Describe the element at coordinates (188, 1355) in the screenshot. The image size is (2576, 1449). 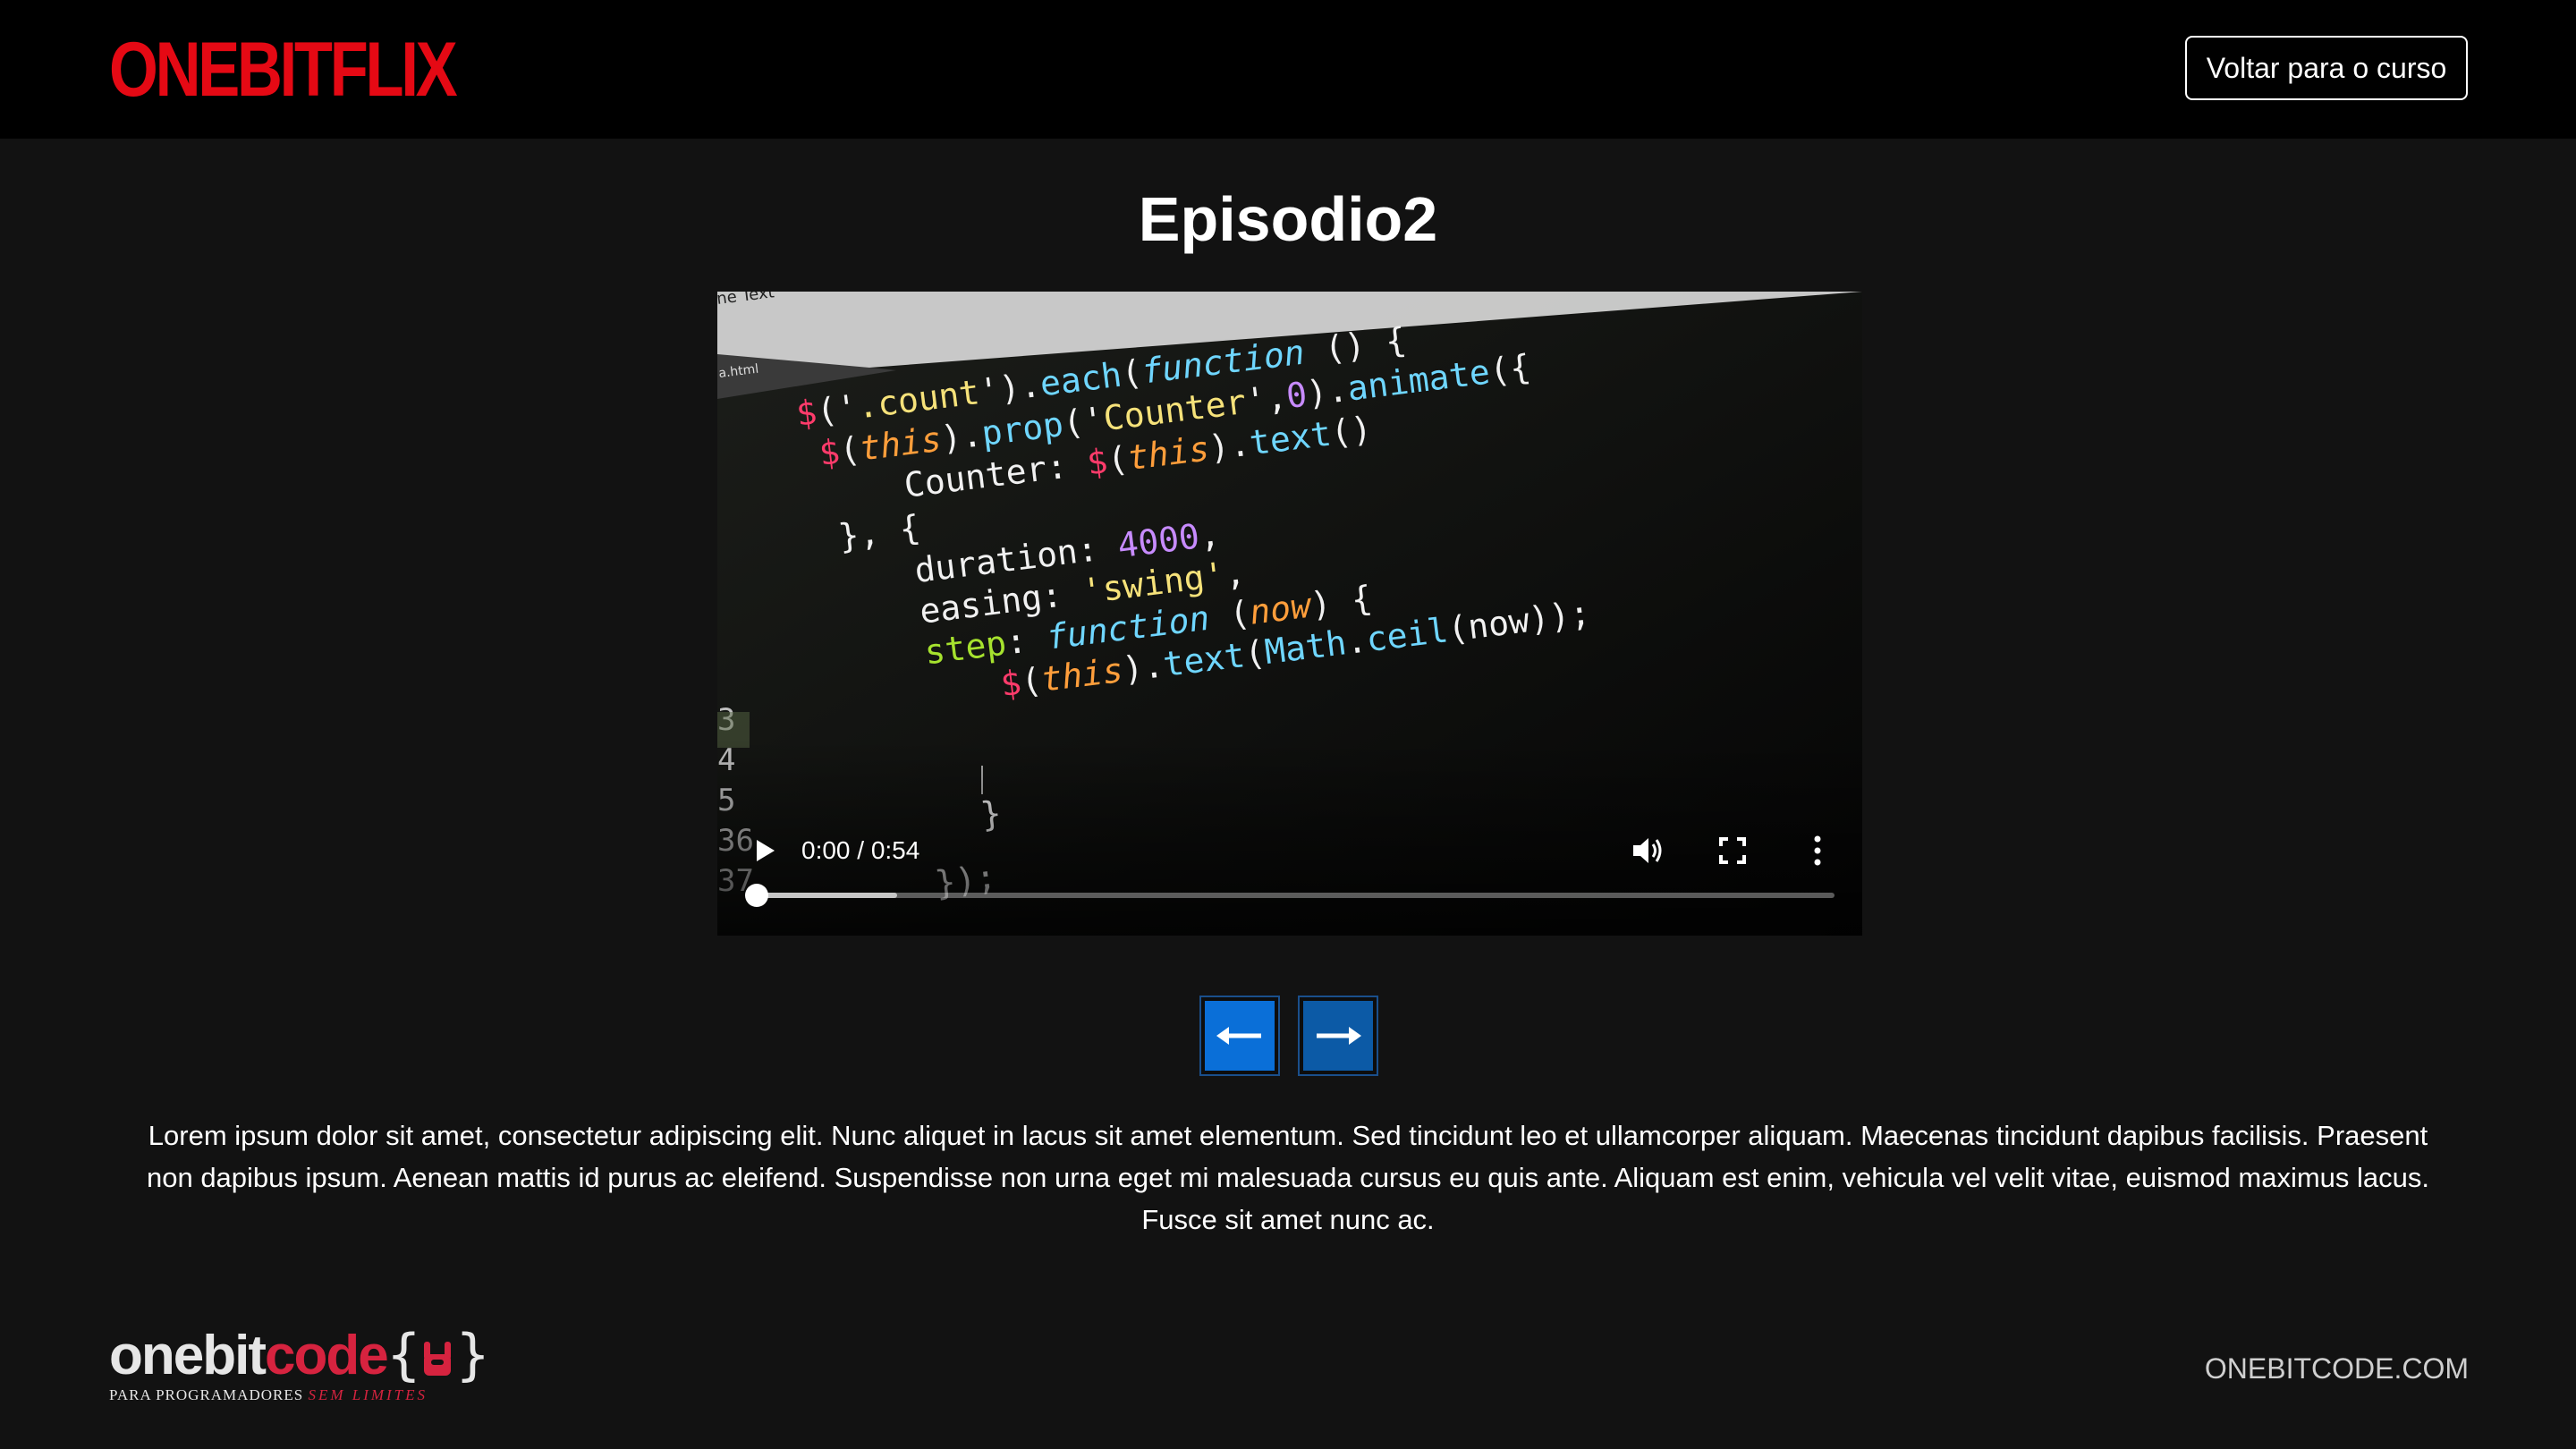
I see `logo-text-onebit: onebit` at that location.